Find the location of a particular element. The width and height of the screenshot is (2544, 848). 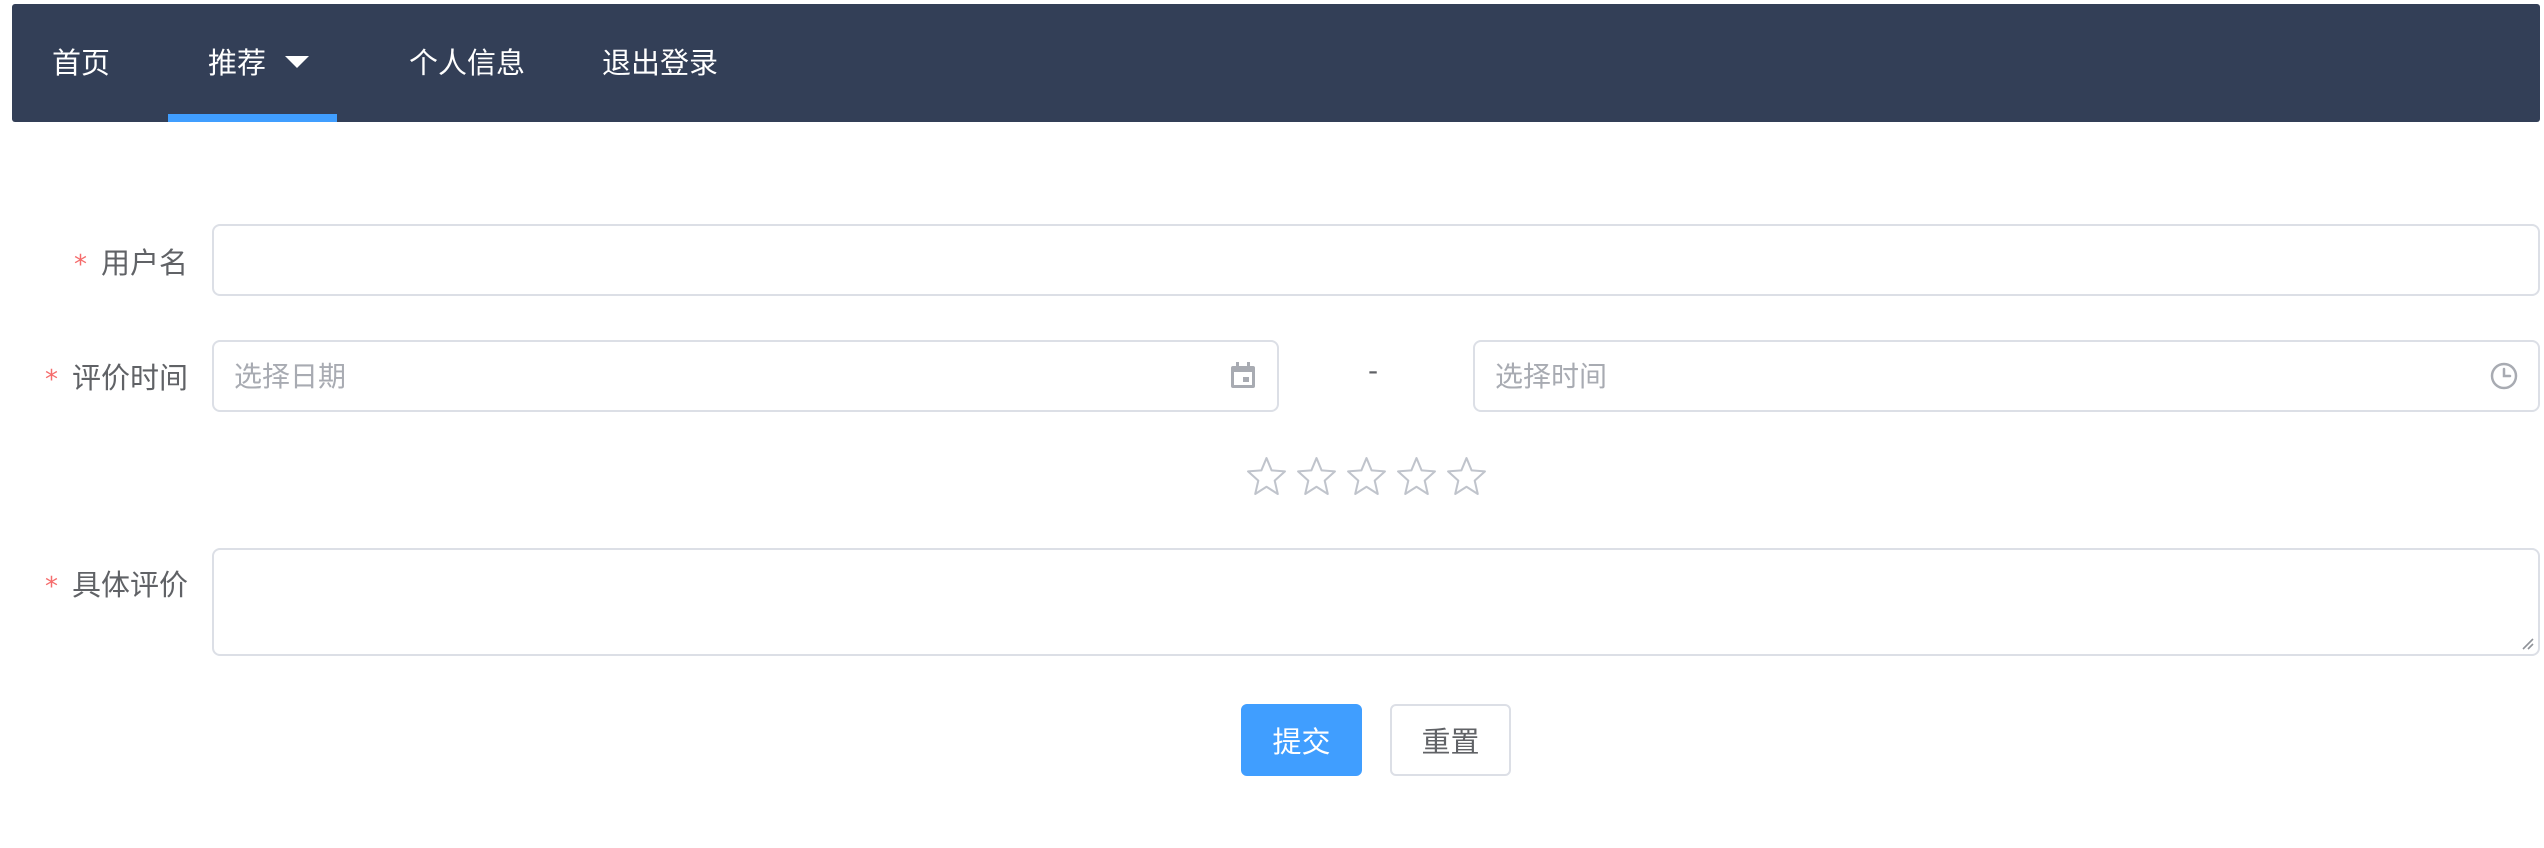

username-label: * 用户名 is located at coordinates (131, 261).